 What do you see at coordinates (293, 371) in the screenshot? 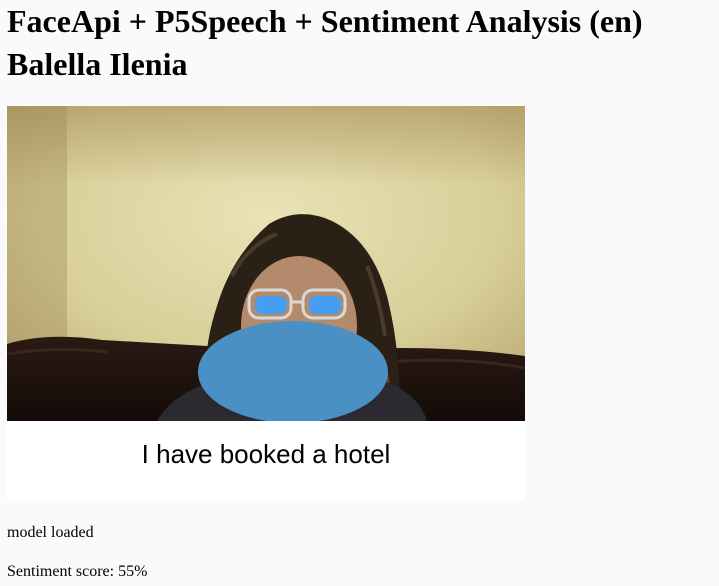
I see `face-overlay-ellipse` at bounding box center [293, 371].